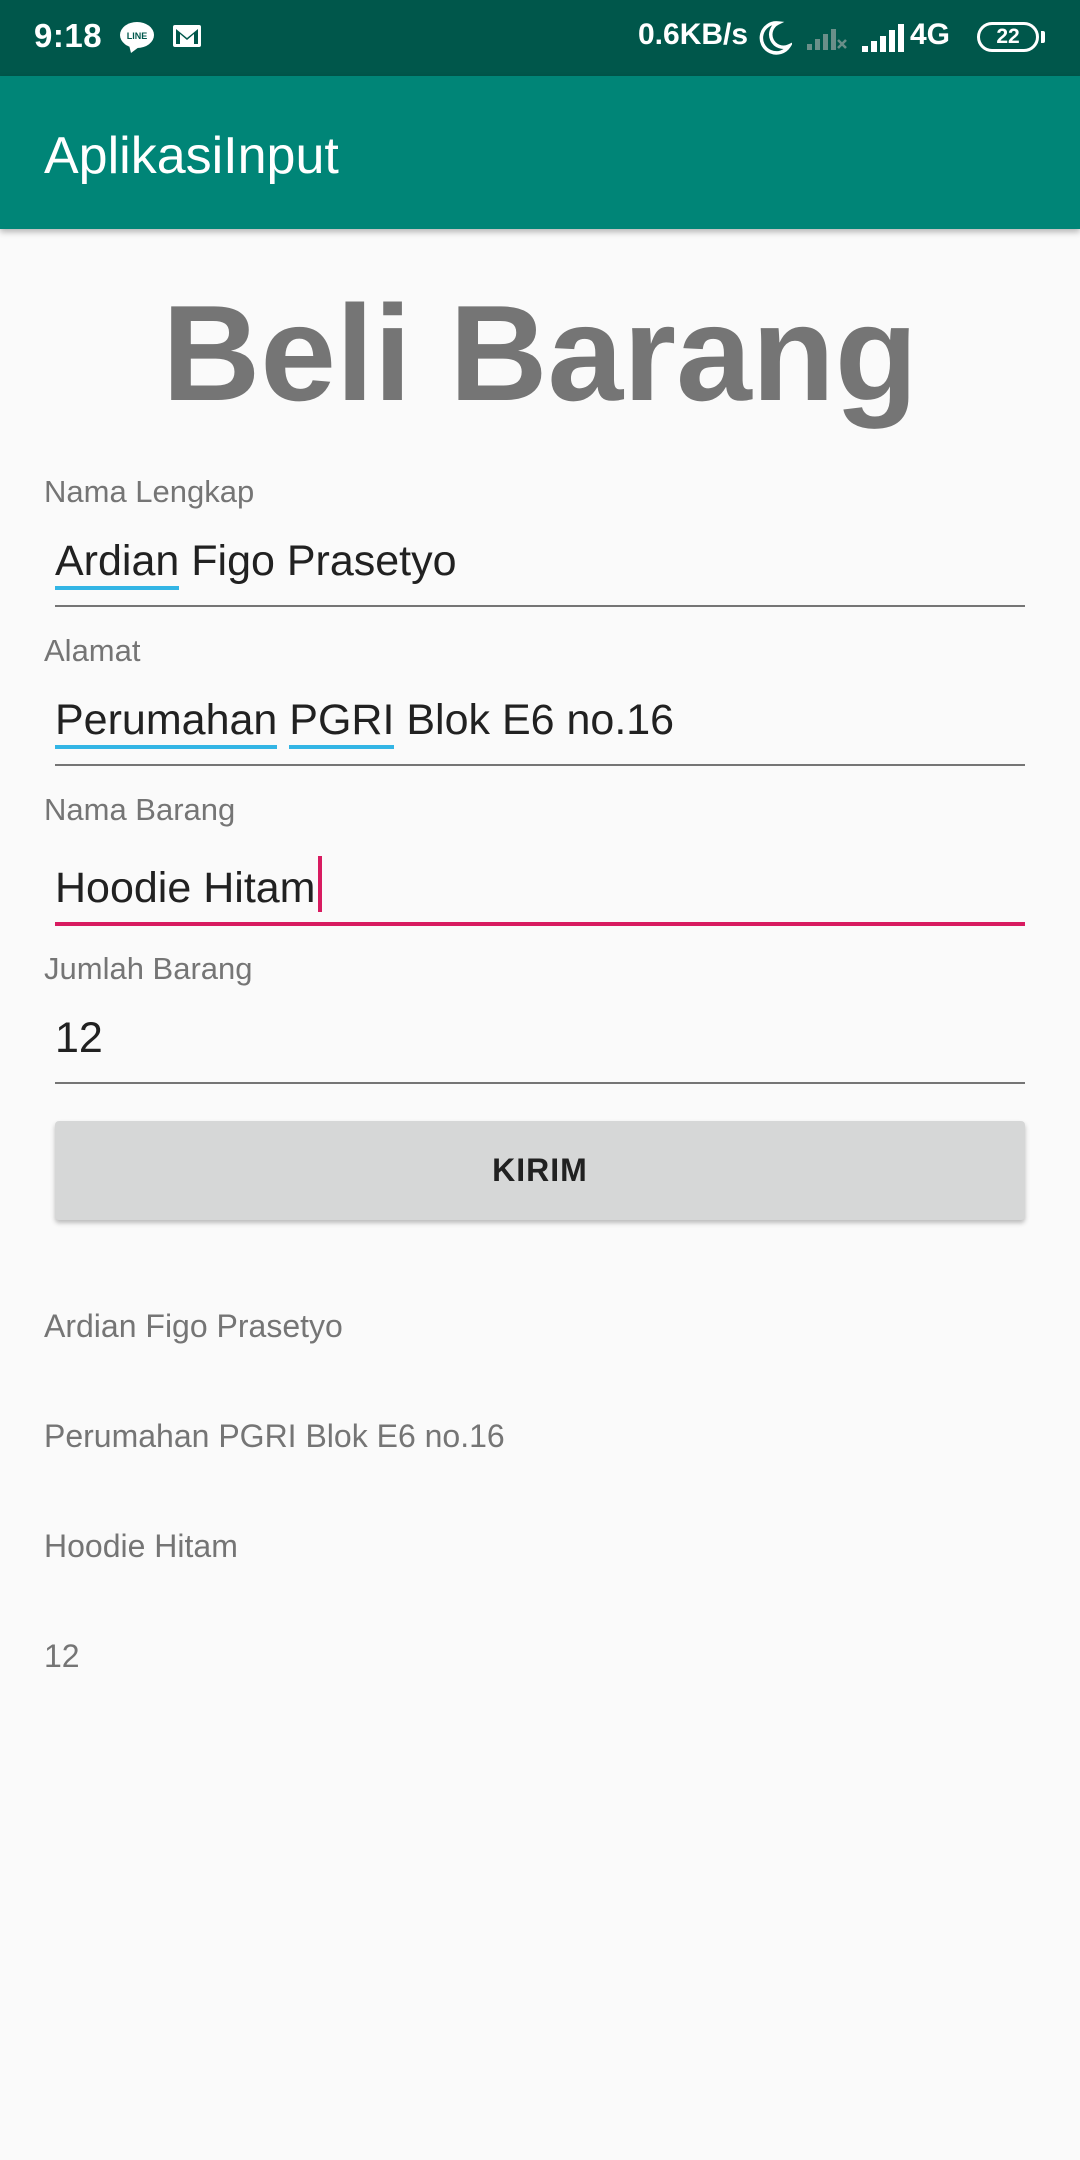 The image size is (1080, 2160). Describe the element at coordinates (185, 888) in the screenshot. I see `value-text: Hoodie Hitam` at that location.